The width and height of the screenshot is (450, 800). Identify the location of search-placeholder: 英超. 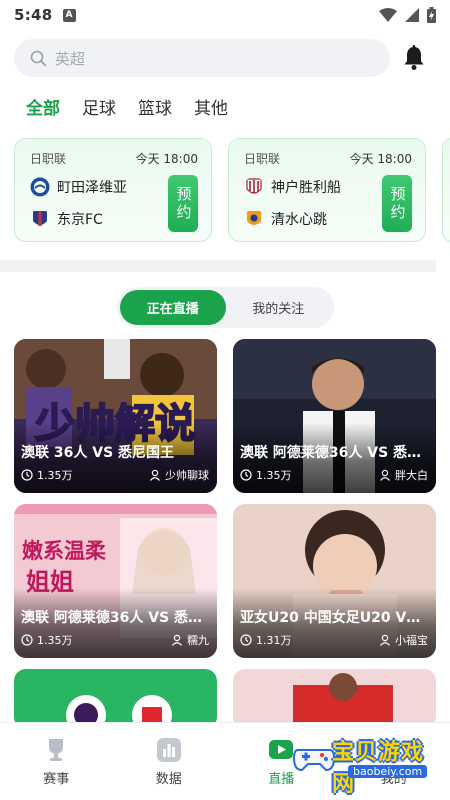
(70, 58).